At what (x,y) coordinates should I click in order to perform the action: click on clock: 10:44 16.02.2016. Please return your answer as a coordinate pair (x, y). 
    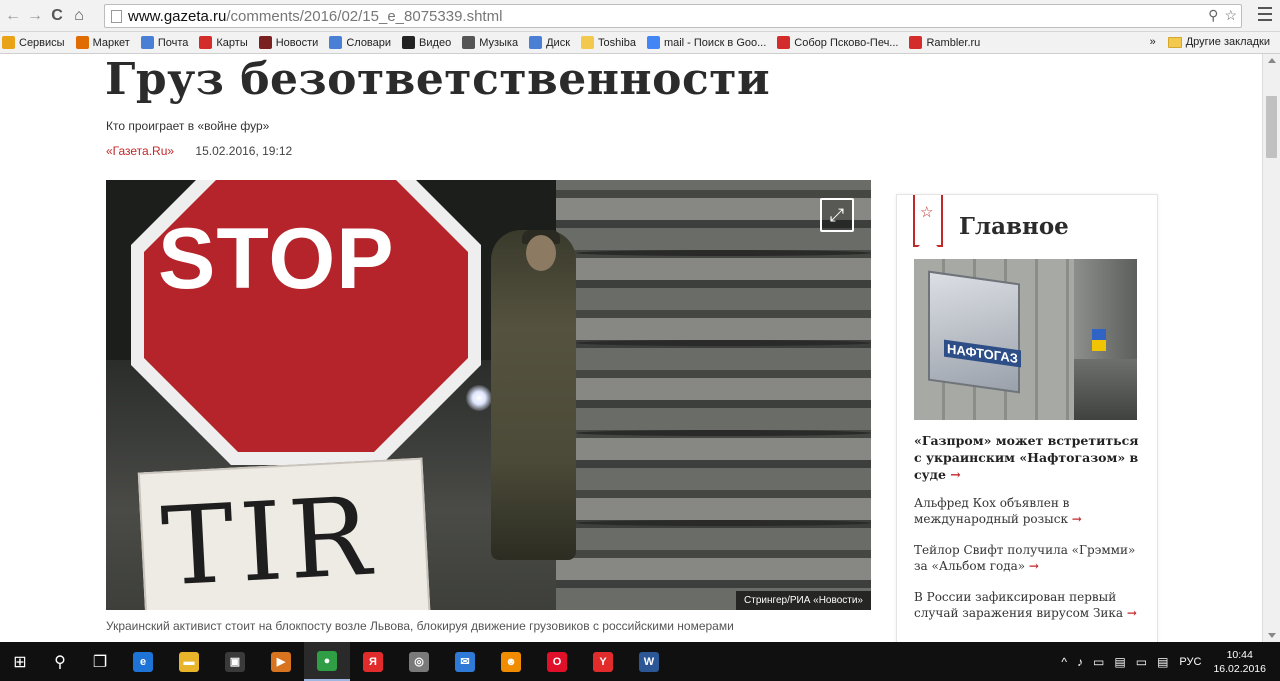
    Looking at the image, I should click on (1239, 662).